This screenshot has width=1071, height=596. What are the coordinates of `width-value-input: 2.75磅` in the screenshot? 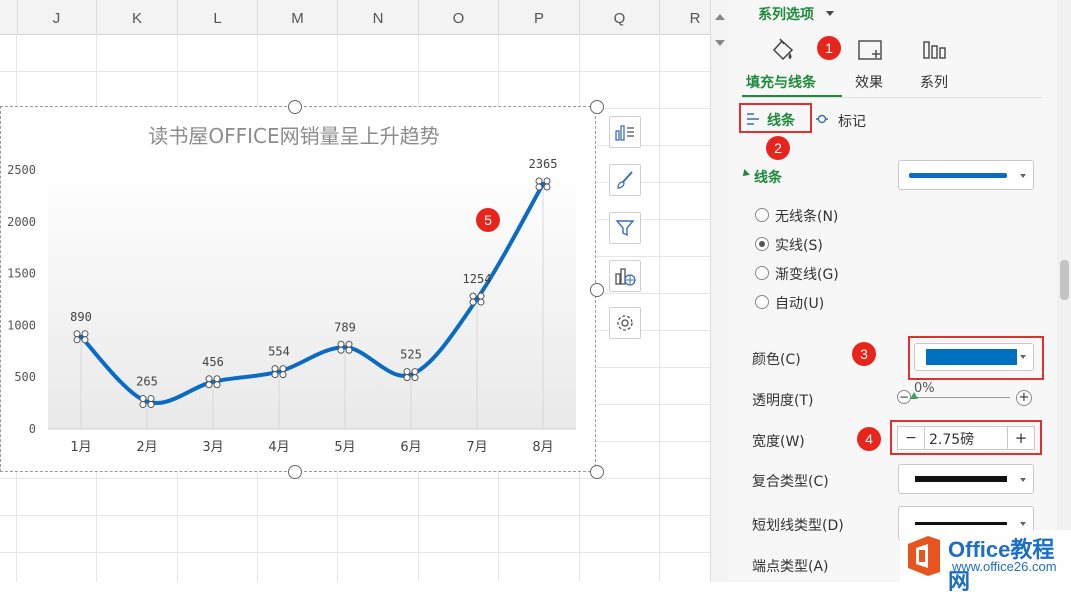 It's located at (951, 439).